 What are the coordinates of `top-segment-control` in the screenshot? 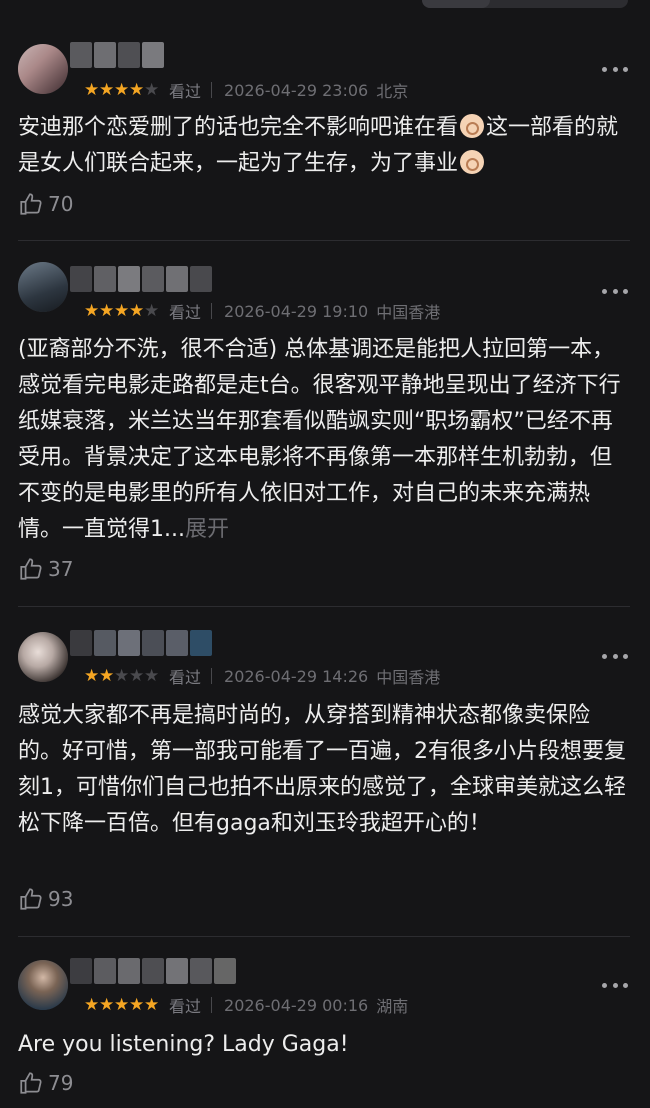 It's located at (525, 4).